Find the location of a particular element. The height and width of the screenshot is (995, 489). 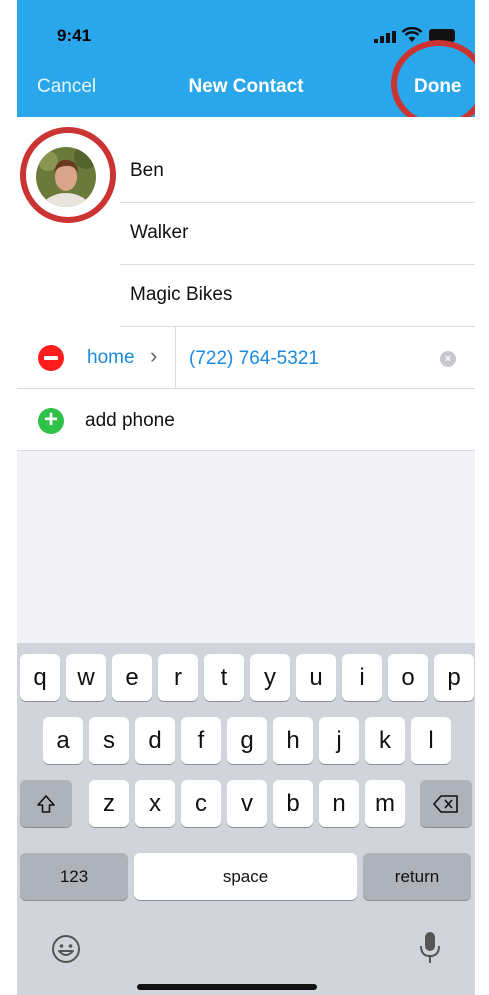

wifi-icon is located at coordinates (412, 34).